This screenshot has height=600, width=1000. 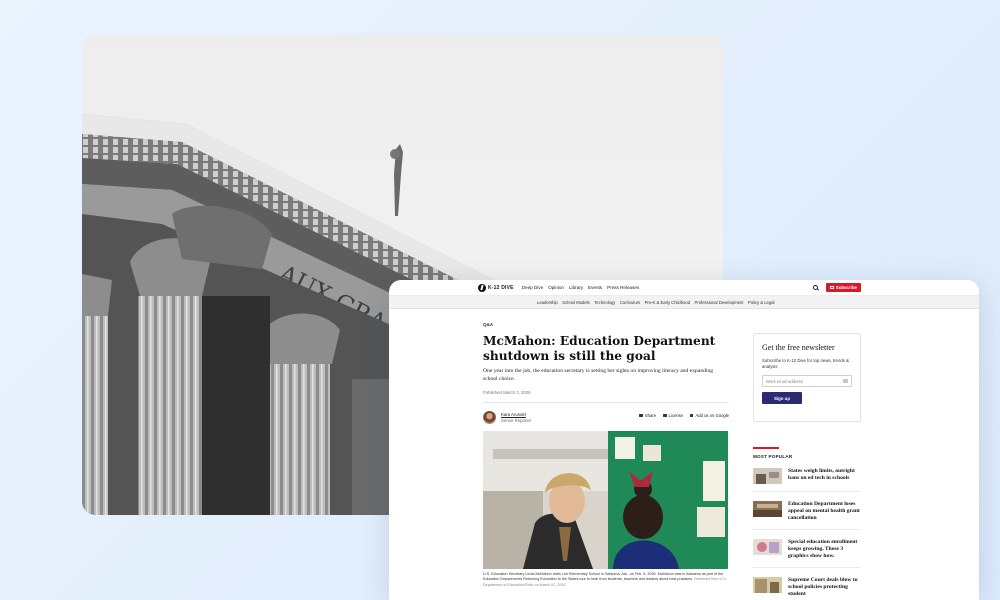 What do you see at coordinates (507, 392) in the screenshot?
I see `publish-date: Published March 3, 2026` at bounding box center [507, 392].